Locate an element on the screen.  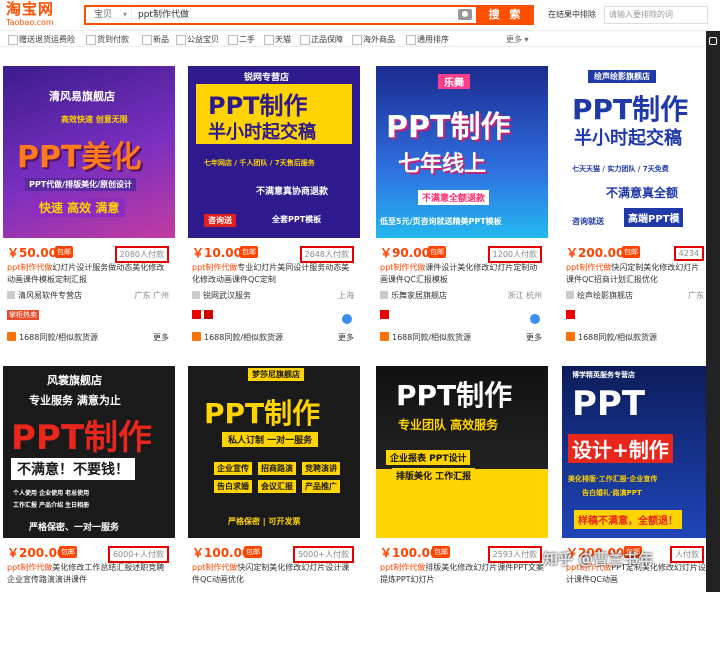
poster-subhead: 半小时起交稿 is located at coordinates (628, 138).